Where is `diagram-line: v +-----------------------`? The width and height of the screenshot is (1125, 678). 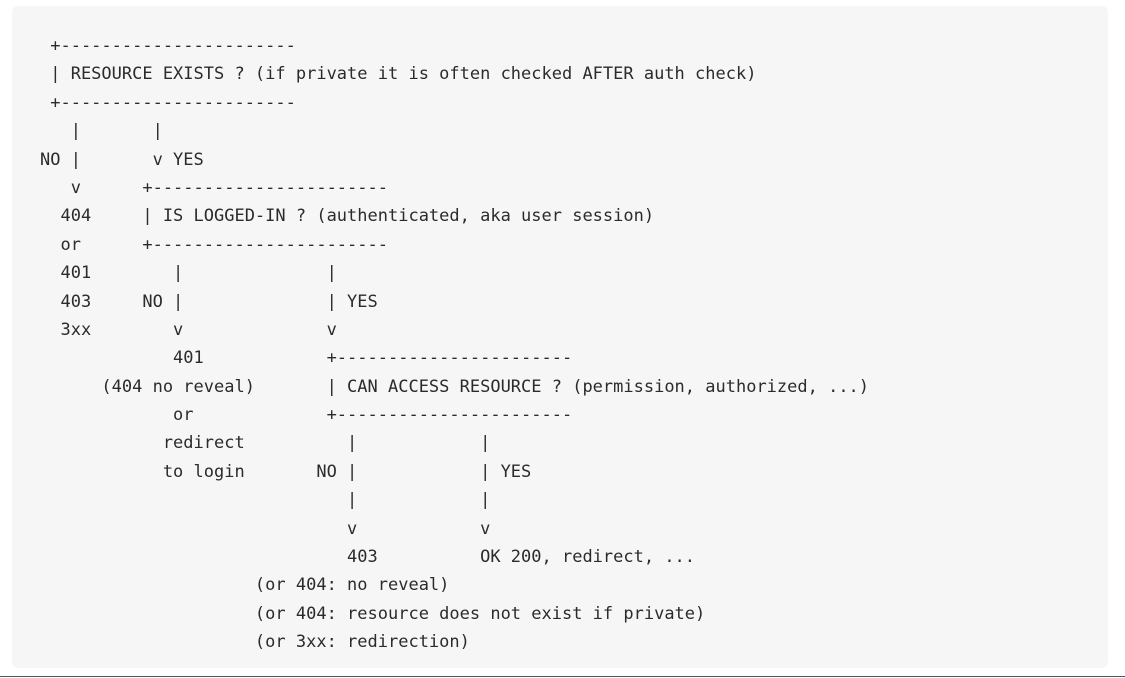
diagram-line: v +----------------------- is located at coordinates (214, 187).